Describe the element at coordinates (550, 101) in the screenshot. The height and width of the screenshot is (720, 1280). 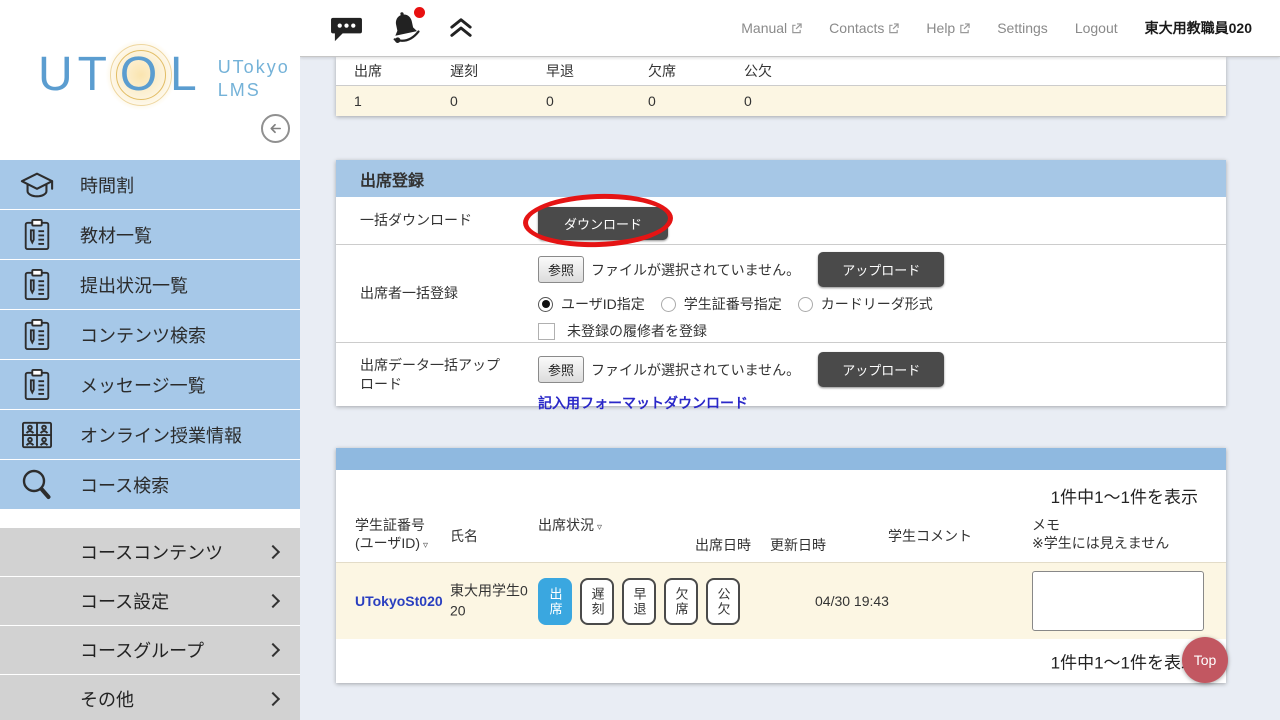
I see `summary-value-early-leave: 0` at that location.